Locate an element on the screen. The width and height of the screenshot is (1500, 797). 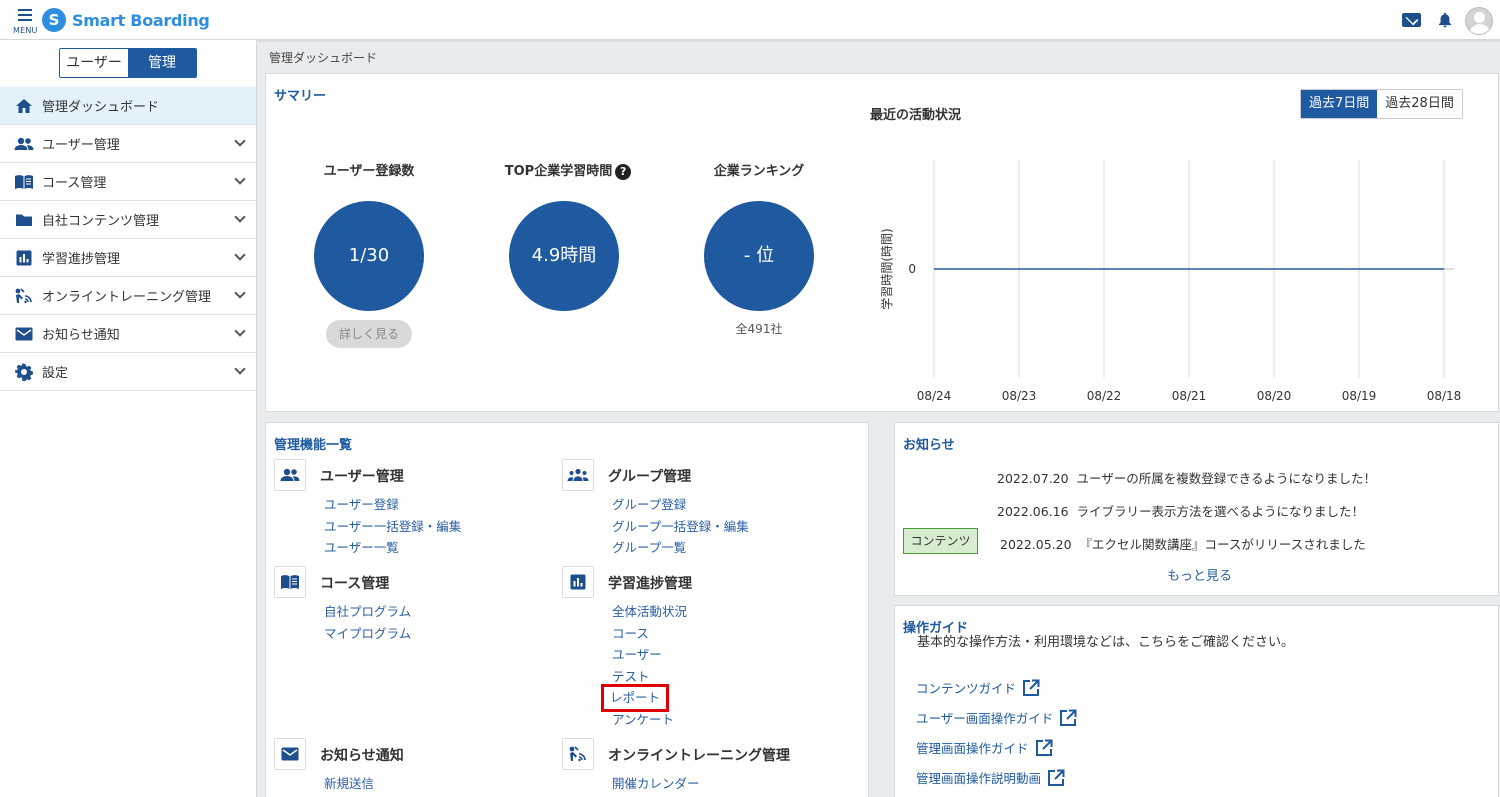
function-link: ユーザー is located at coordinates (649, 655).